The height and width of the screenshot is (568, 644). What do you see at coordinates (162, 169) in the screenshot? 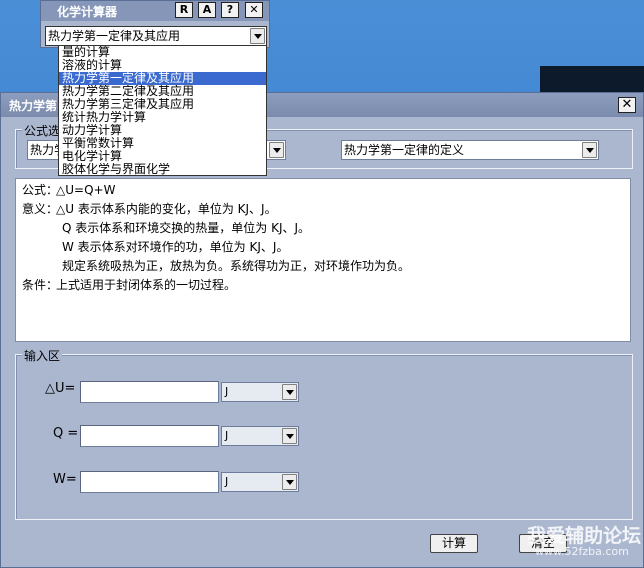
I see `dropdown-item: 胶体化学与界面化学` at bounding box center [162, 169].